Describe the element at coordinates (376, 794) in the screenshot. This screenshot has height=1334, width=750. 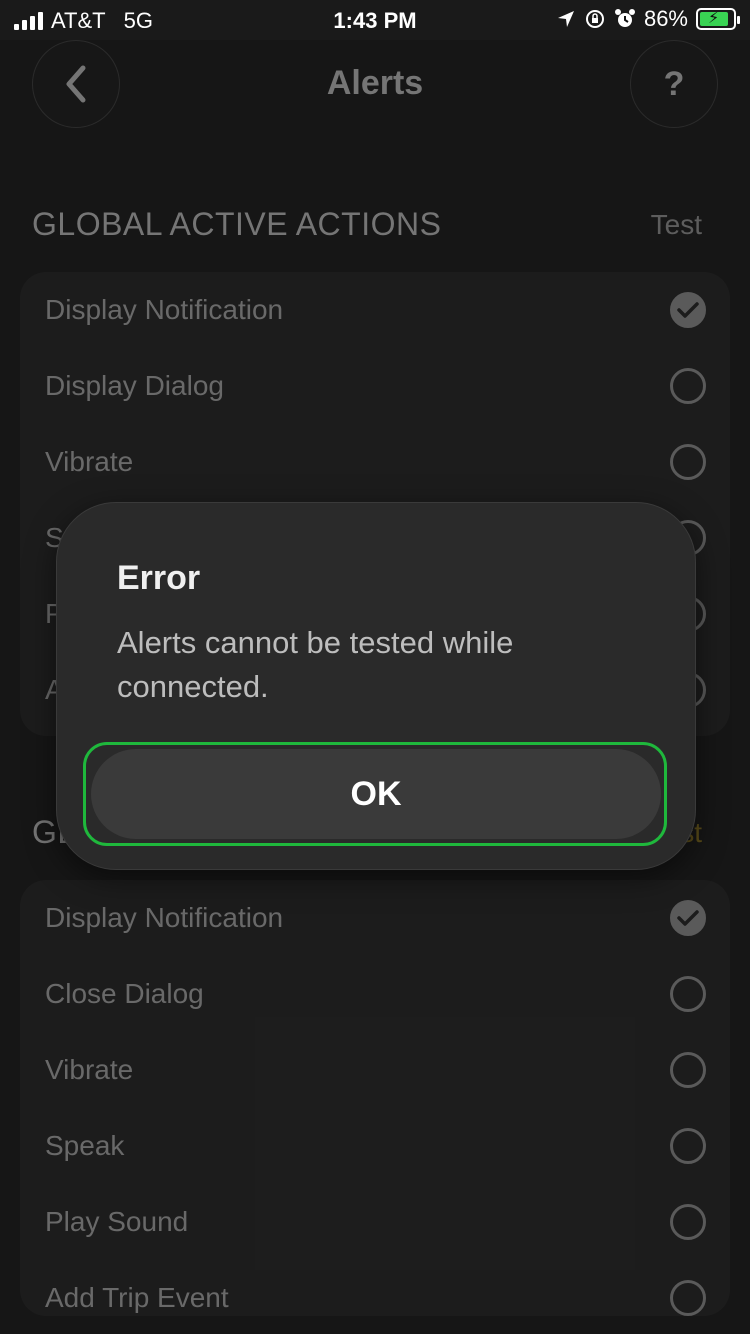
I see `ok-button: OK` at that location.